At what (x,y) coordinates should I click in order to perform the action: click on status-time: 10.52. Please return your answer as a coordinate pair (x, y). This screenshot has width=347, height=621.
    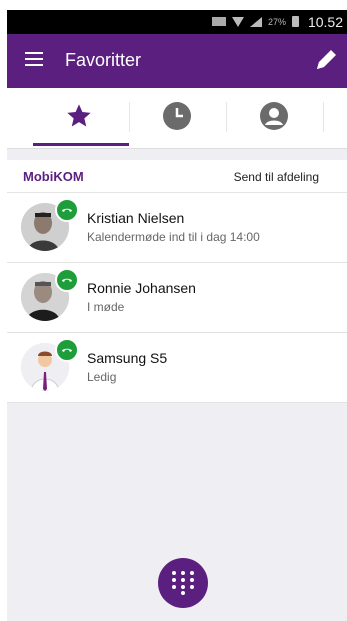
    Looking at the image, I should click on (325, 22).